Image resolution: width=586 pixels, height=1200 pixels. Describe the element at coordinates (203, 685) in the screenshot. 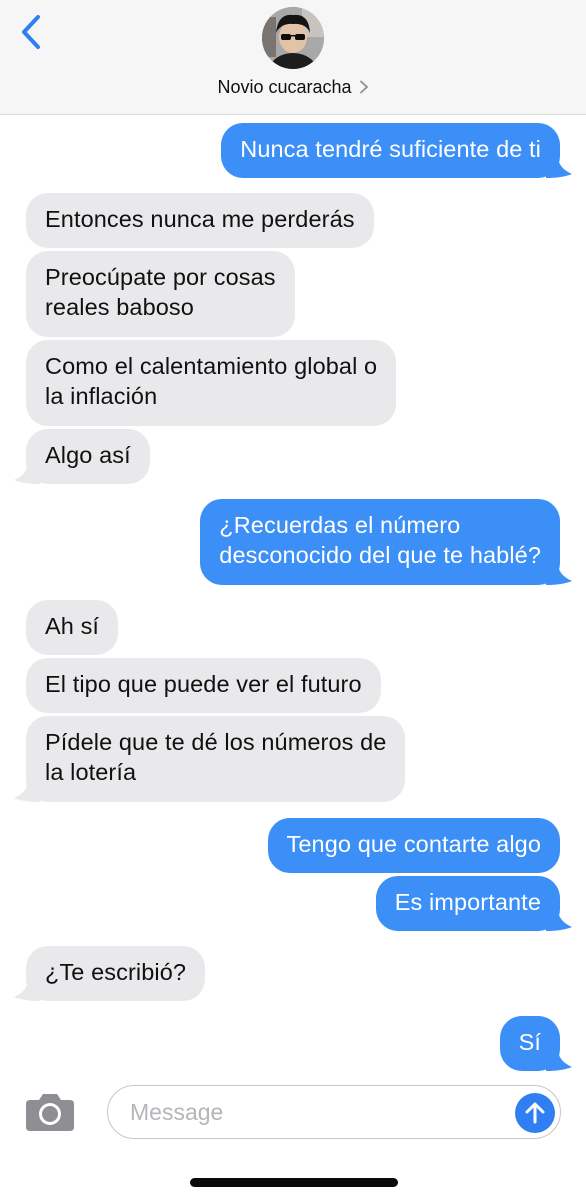

I see `message-received: El tipo que puede ver el futuro` at that location.